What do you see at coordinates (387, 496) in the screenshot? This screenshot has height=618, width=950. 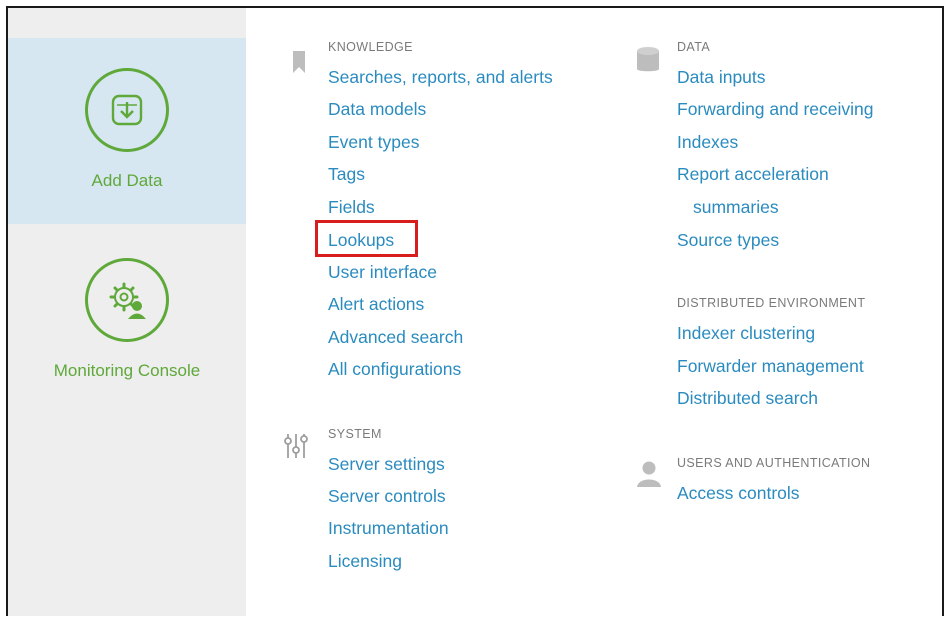 I see `link-server-controls: Server controls` at bounding box center [387, 496].